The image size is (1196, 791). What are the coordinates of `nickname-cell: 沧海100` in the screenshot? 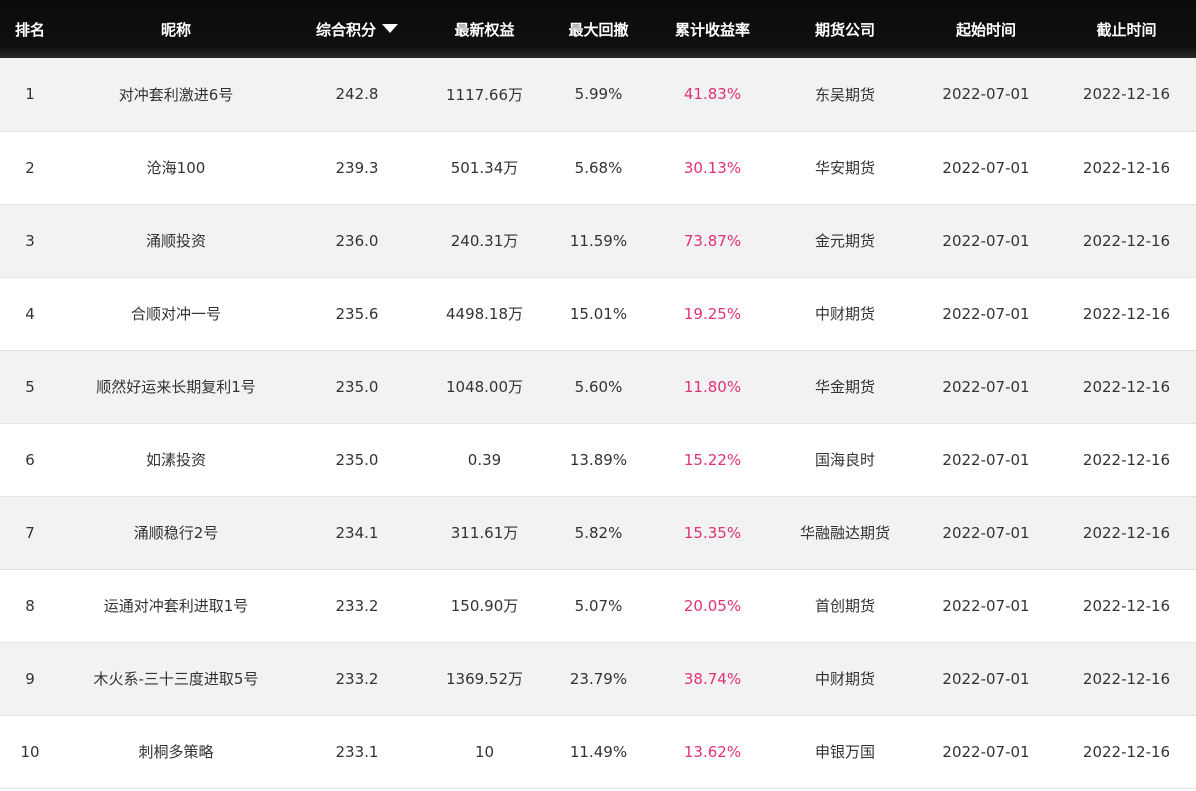 It's located at (176, 167).